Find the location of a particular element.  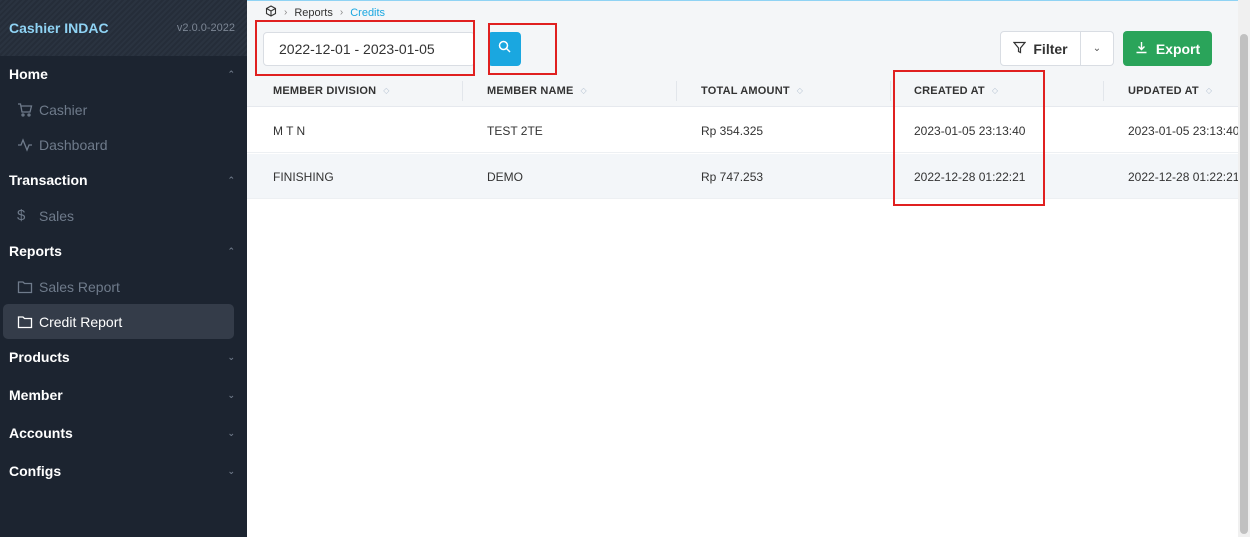

cell-updated-at: 2023-01-05 23:13:40 is located at coordinates (1184, 130).